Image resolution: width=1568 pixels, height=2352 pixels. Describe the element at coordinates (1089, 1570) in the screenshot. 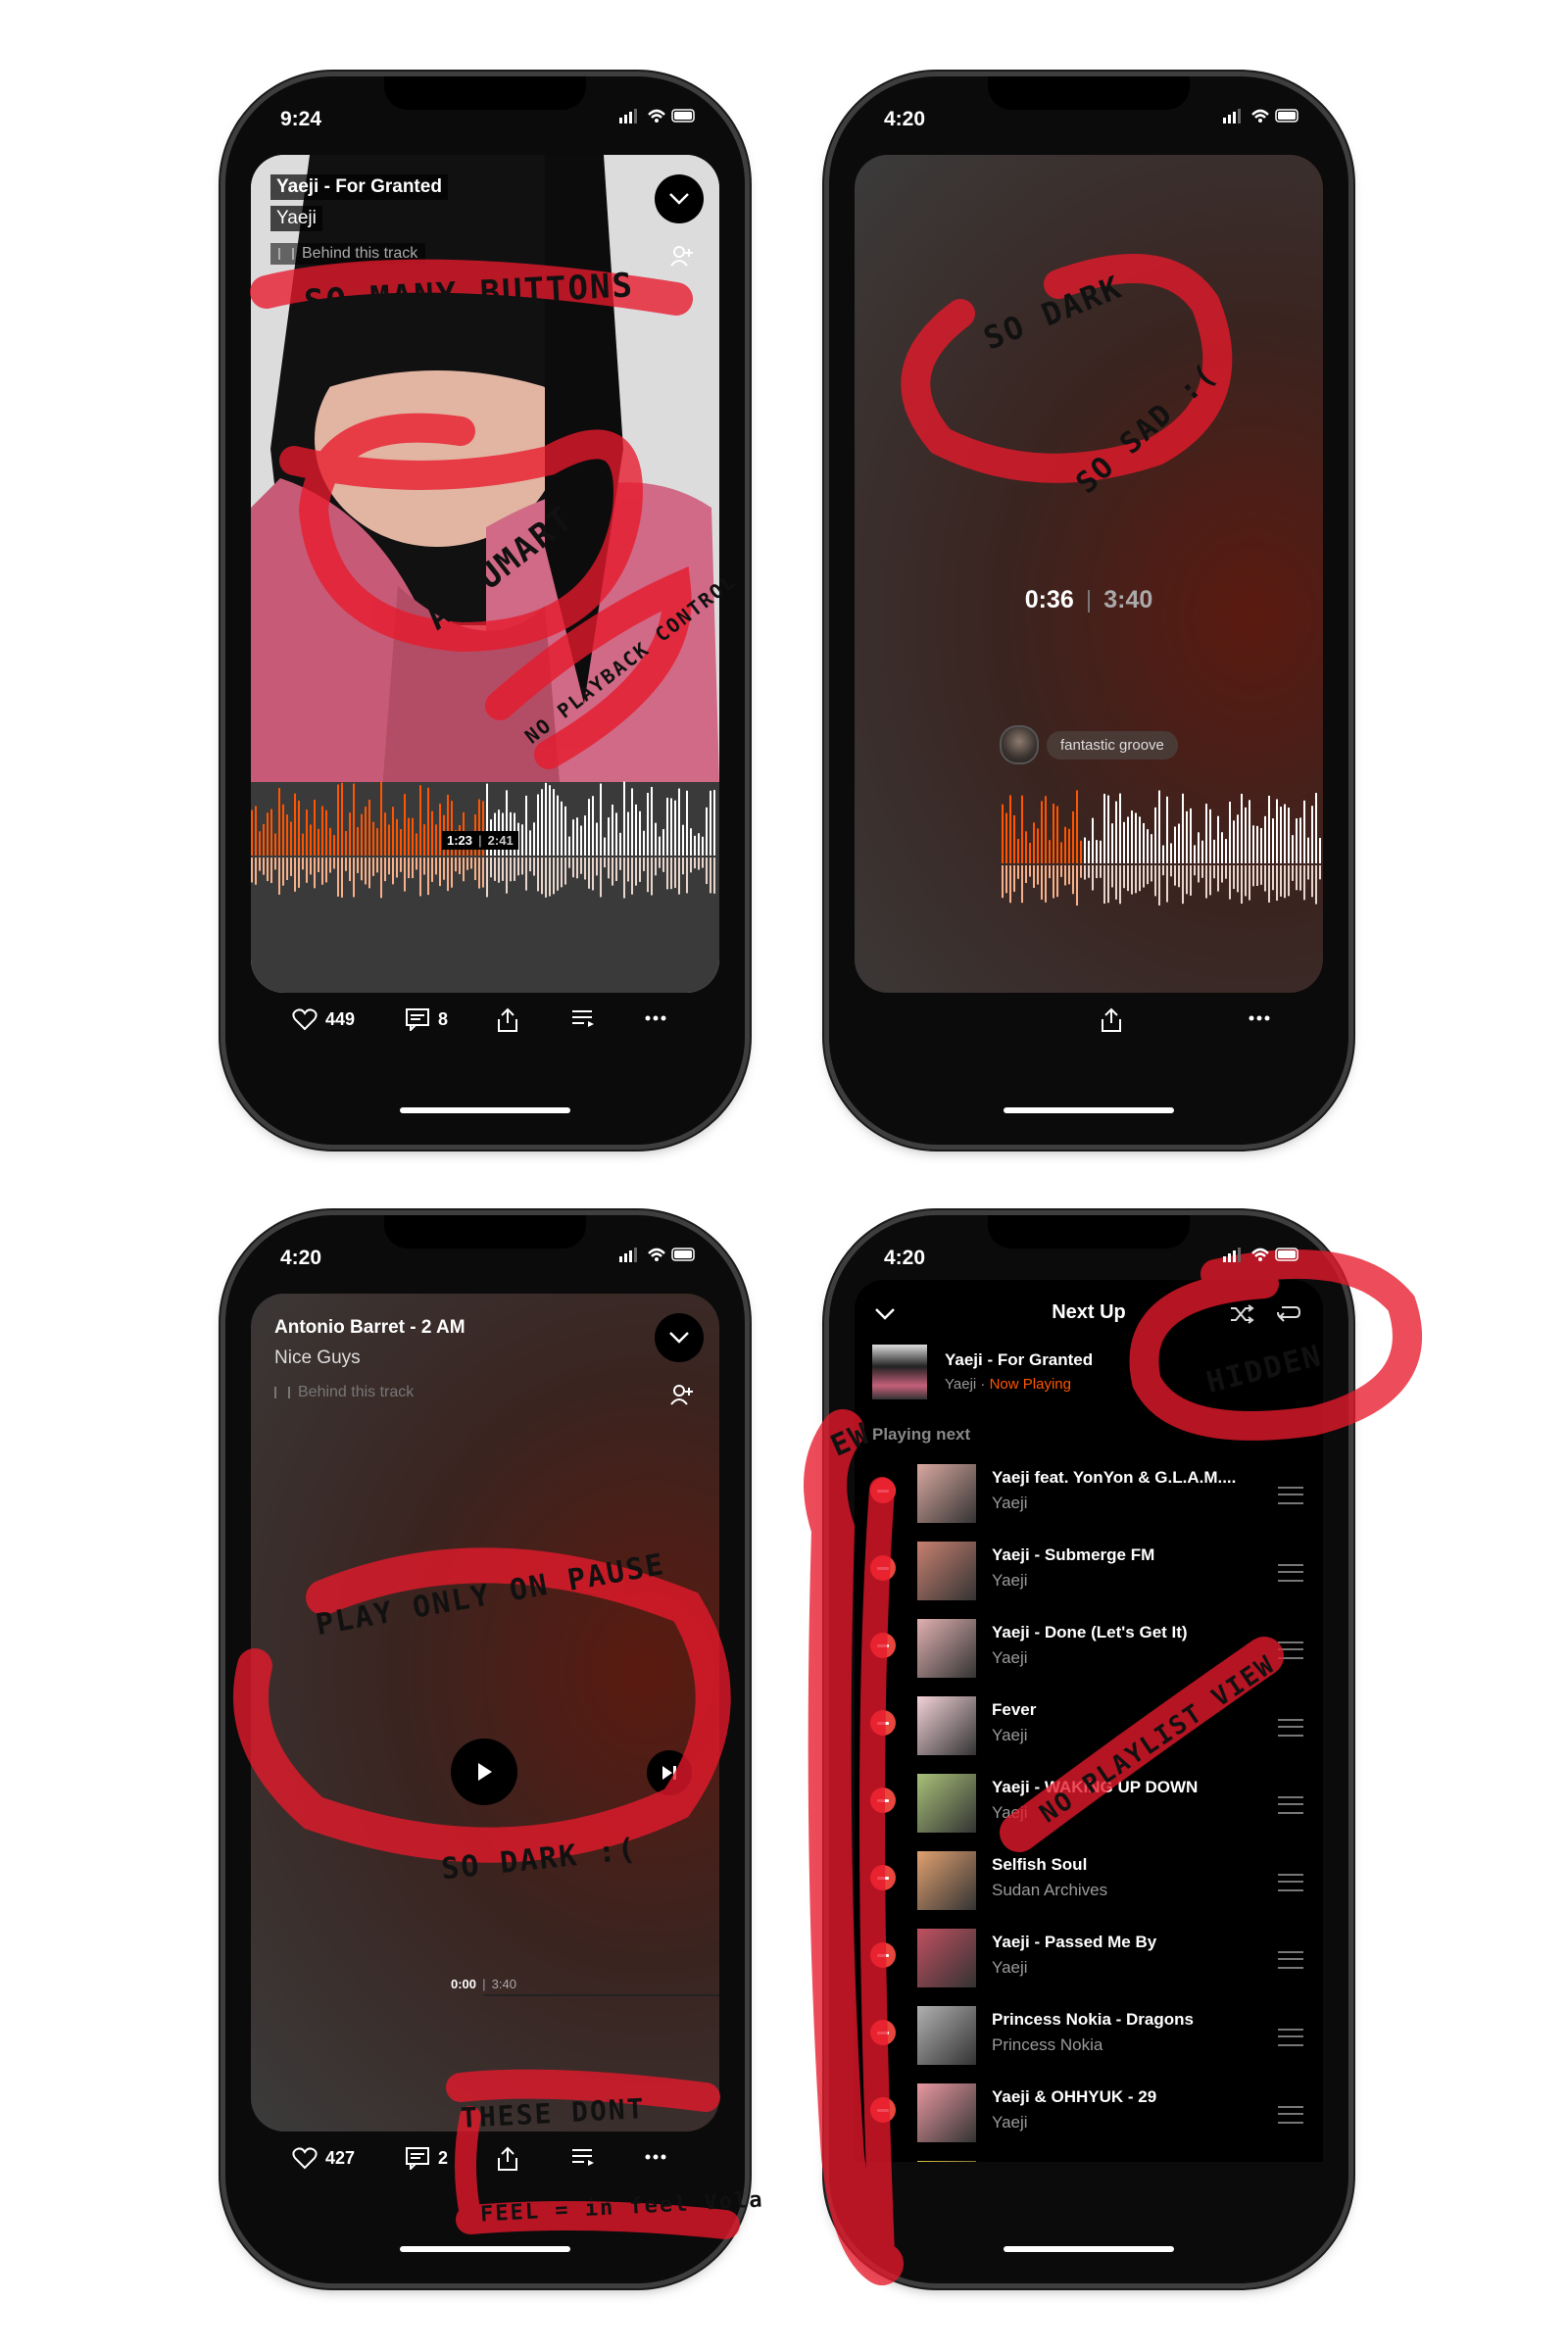

I see `queue-item: Yaeji - Submerge FM Yaeji` at that location.